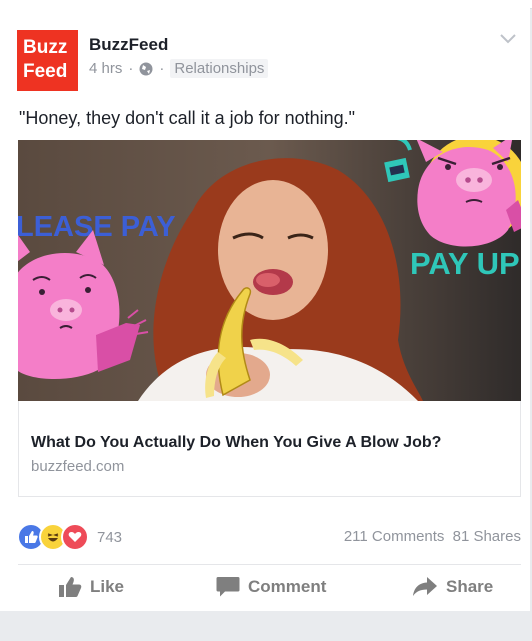  What do you see at coordinates (70, 587) in the screenshot?
I see `thumbs-up-icon` at bounding box center [70, 587].